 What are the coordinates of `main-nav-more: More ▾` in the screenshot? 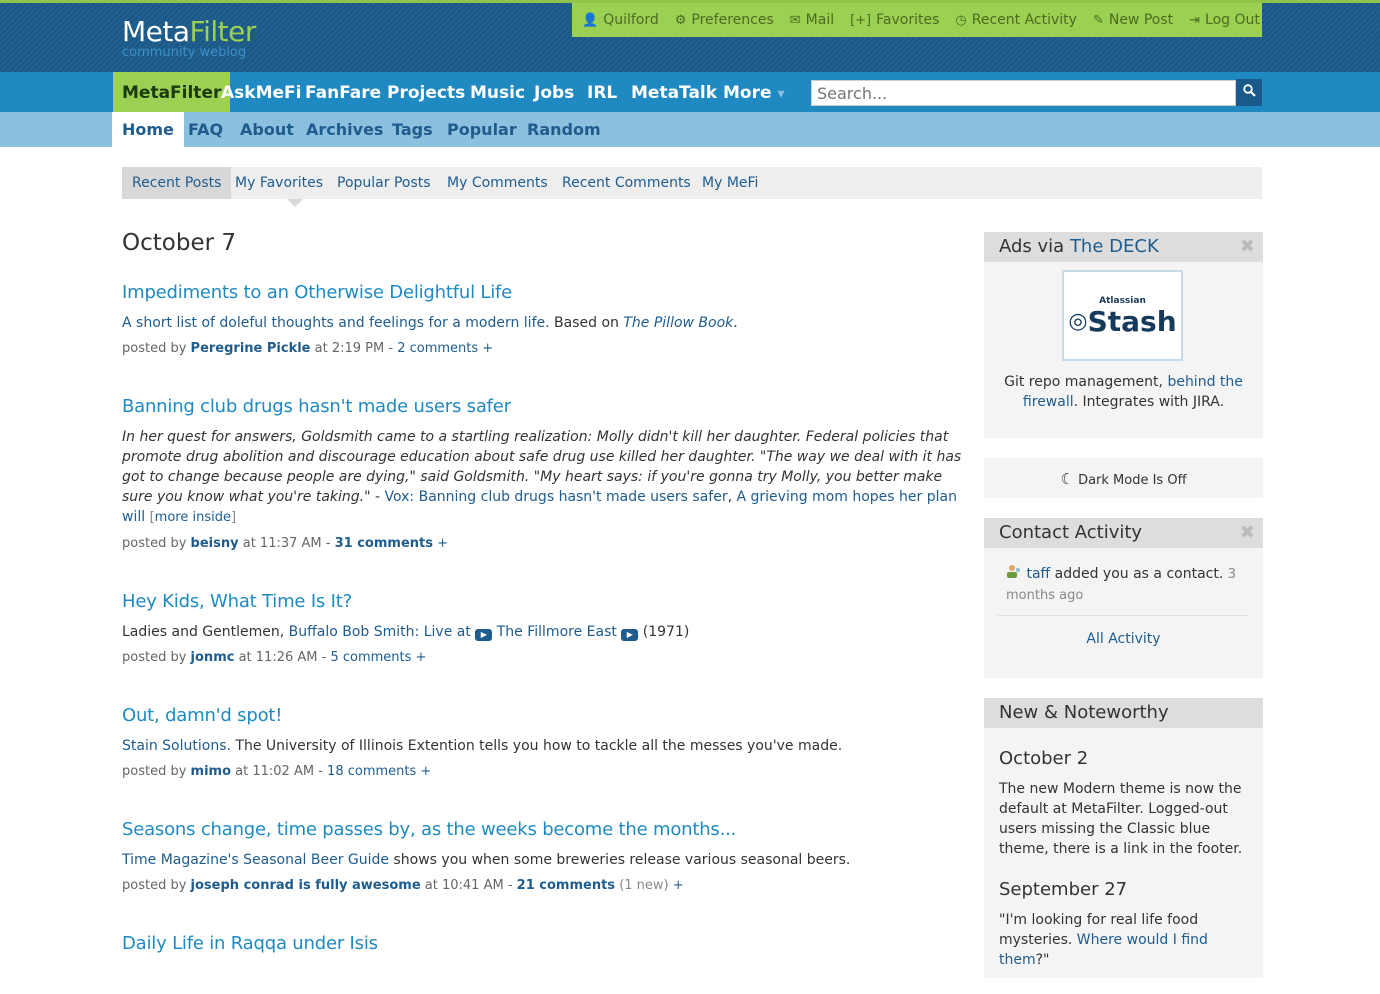 It's located at (753, 92).